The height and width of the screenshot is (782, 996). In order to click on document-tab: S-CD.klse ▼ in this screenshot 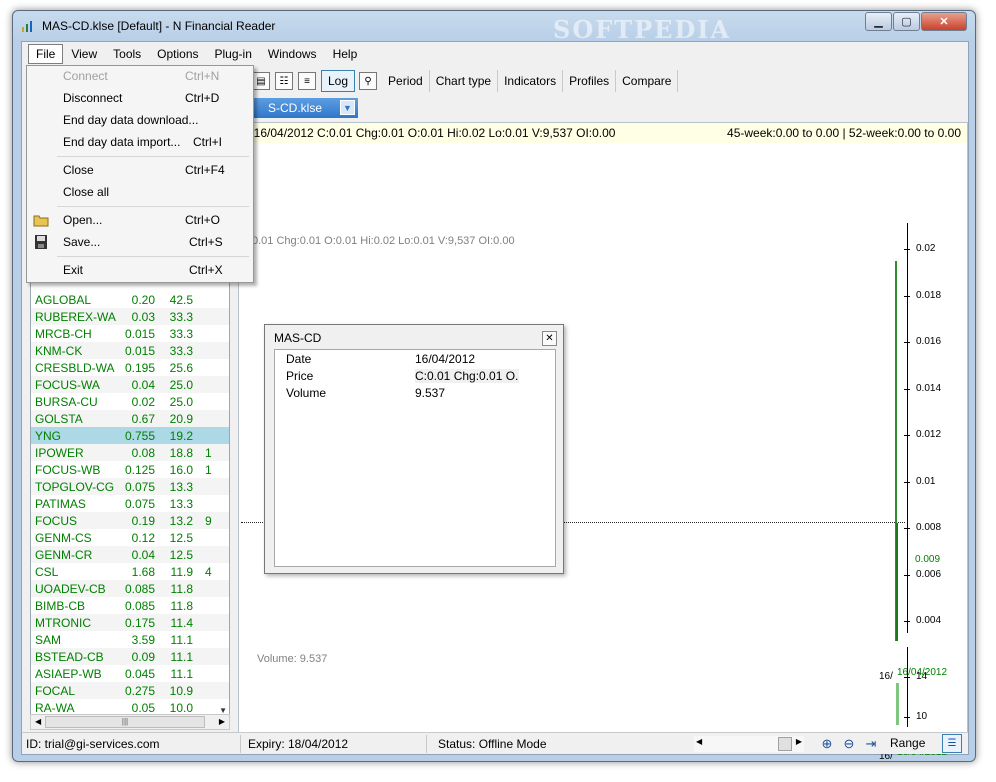, I will do `click(306, 108)`.